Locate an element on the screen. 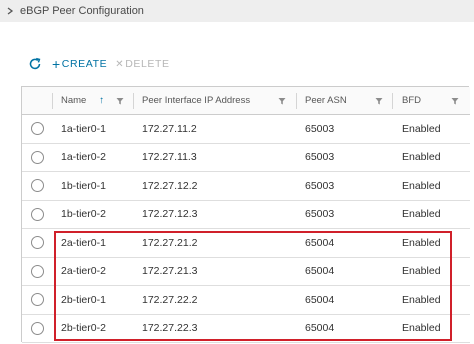  column-header-name: Name is located at coordinates (73, 100).